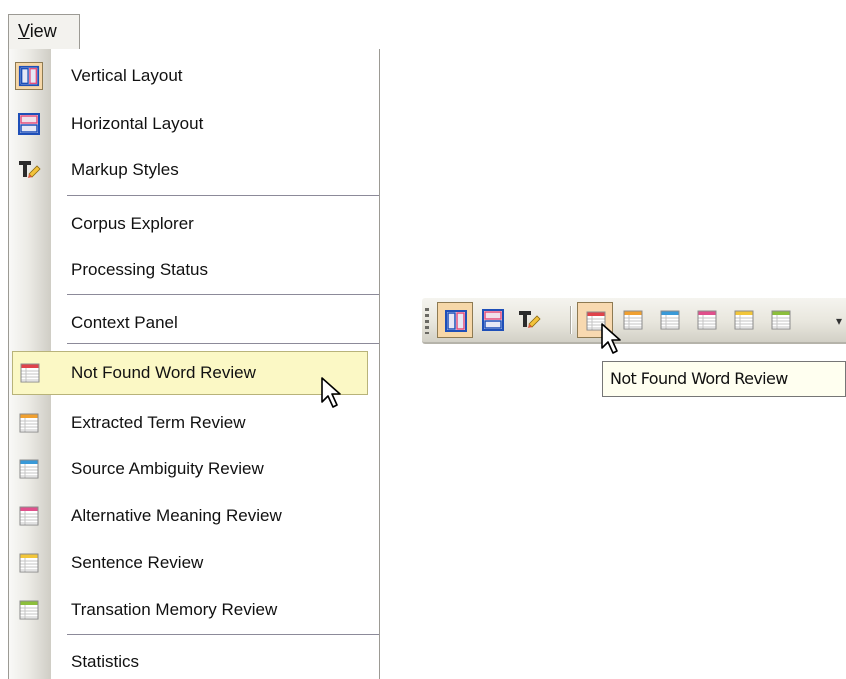 The width and height of the screenshot is (846, 679). I want to click on horizontal-layout-button, so click(493, 320).